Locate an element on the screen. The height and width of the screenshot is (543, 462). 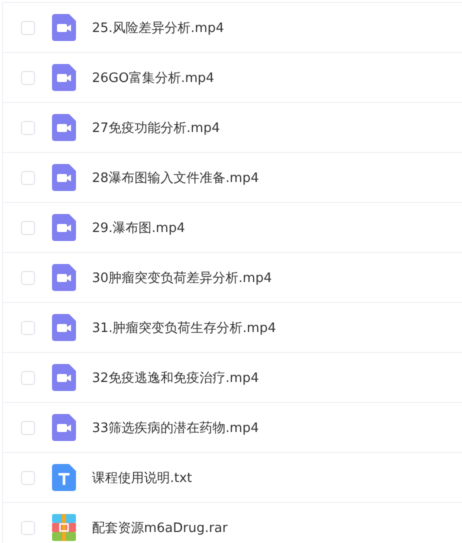
file-name: 26GO富集分析.mp4 is located at coordinates (153, 77).